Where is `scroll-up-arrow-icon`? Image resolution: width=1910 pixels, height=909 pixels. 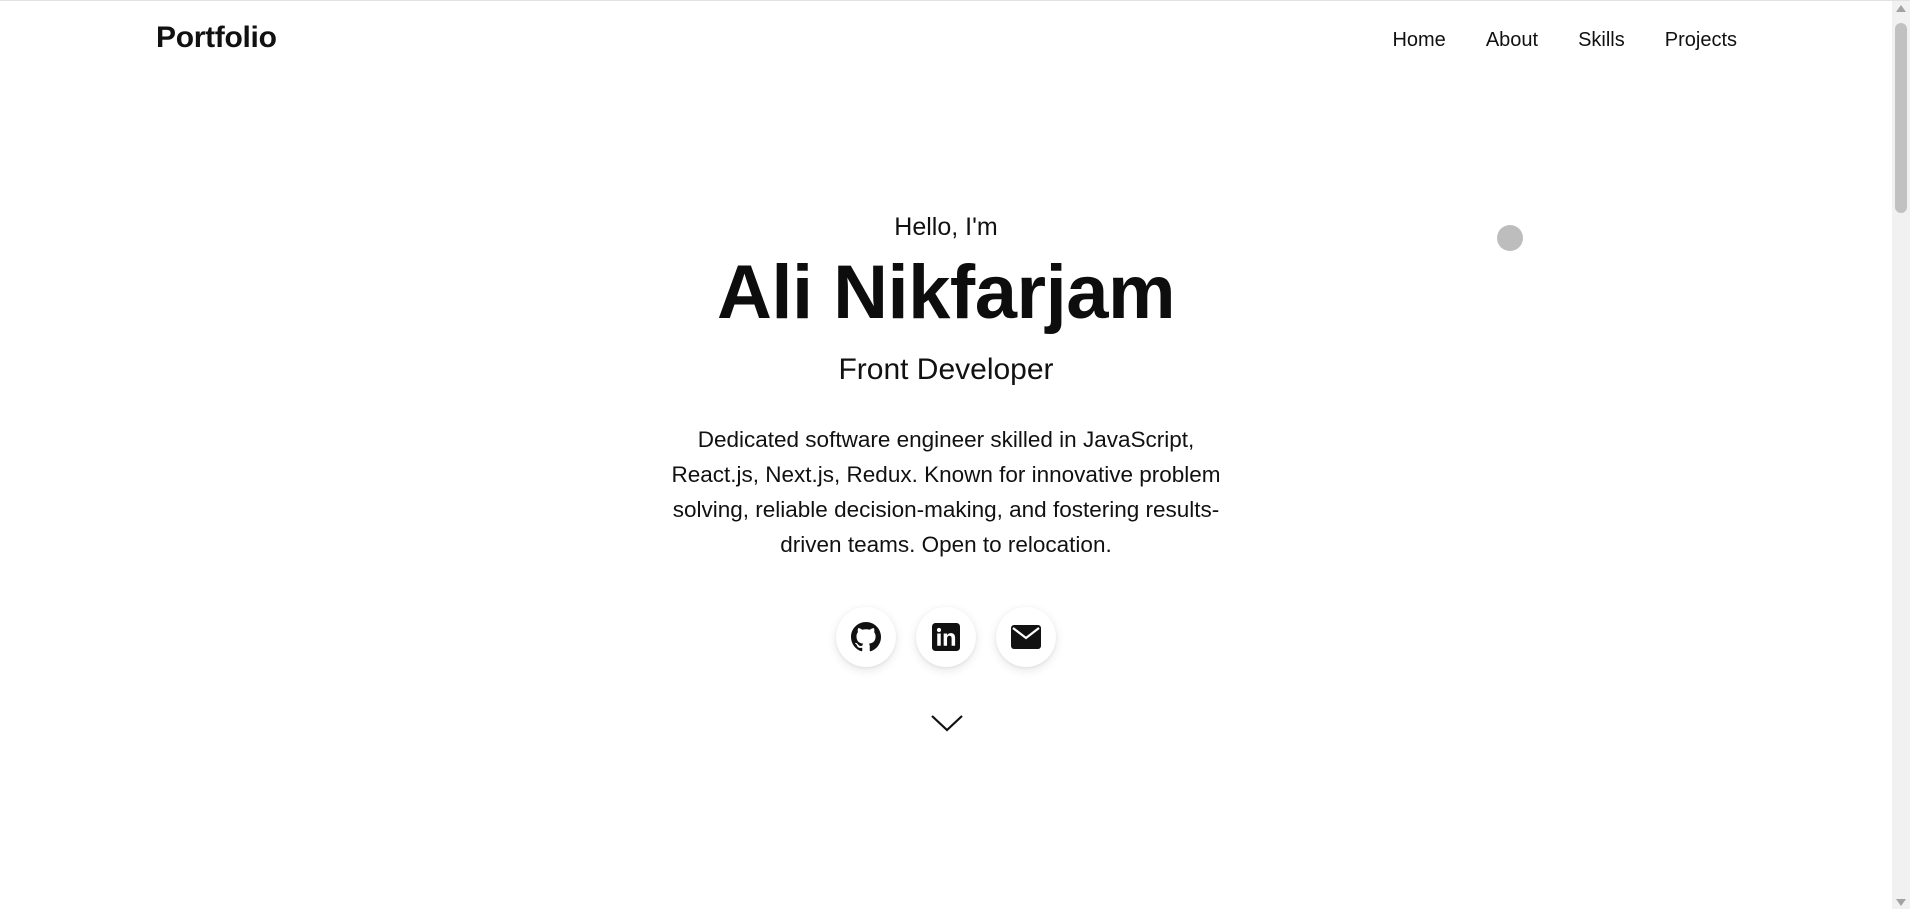
scroll-up-arrow-icon is located at coordinates (1901, 8).